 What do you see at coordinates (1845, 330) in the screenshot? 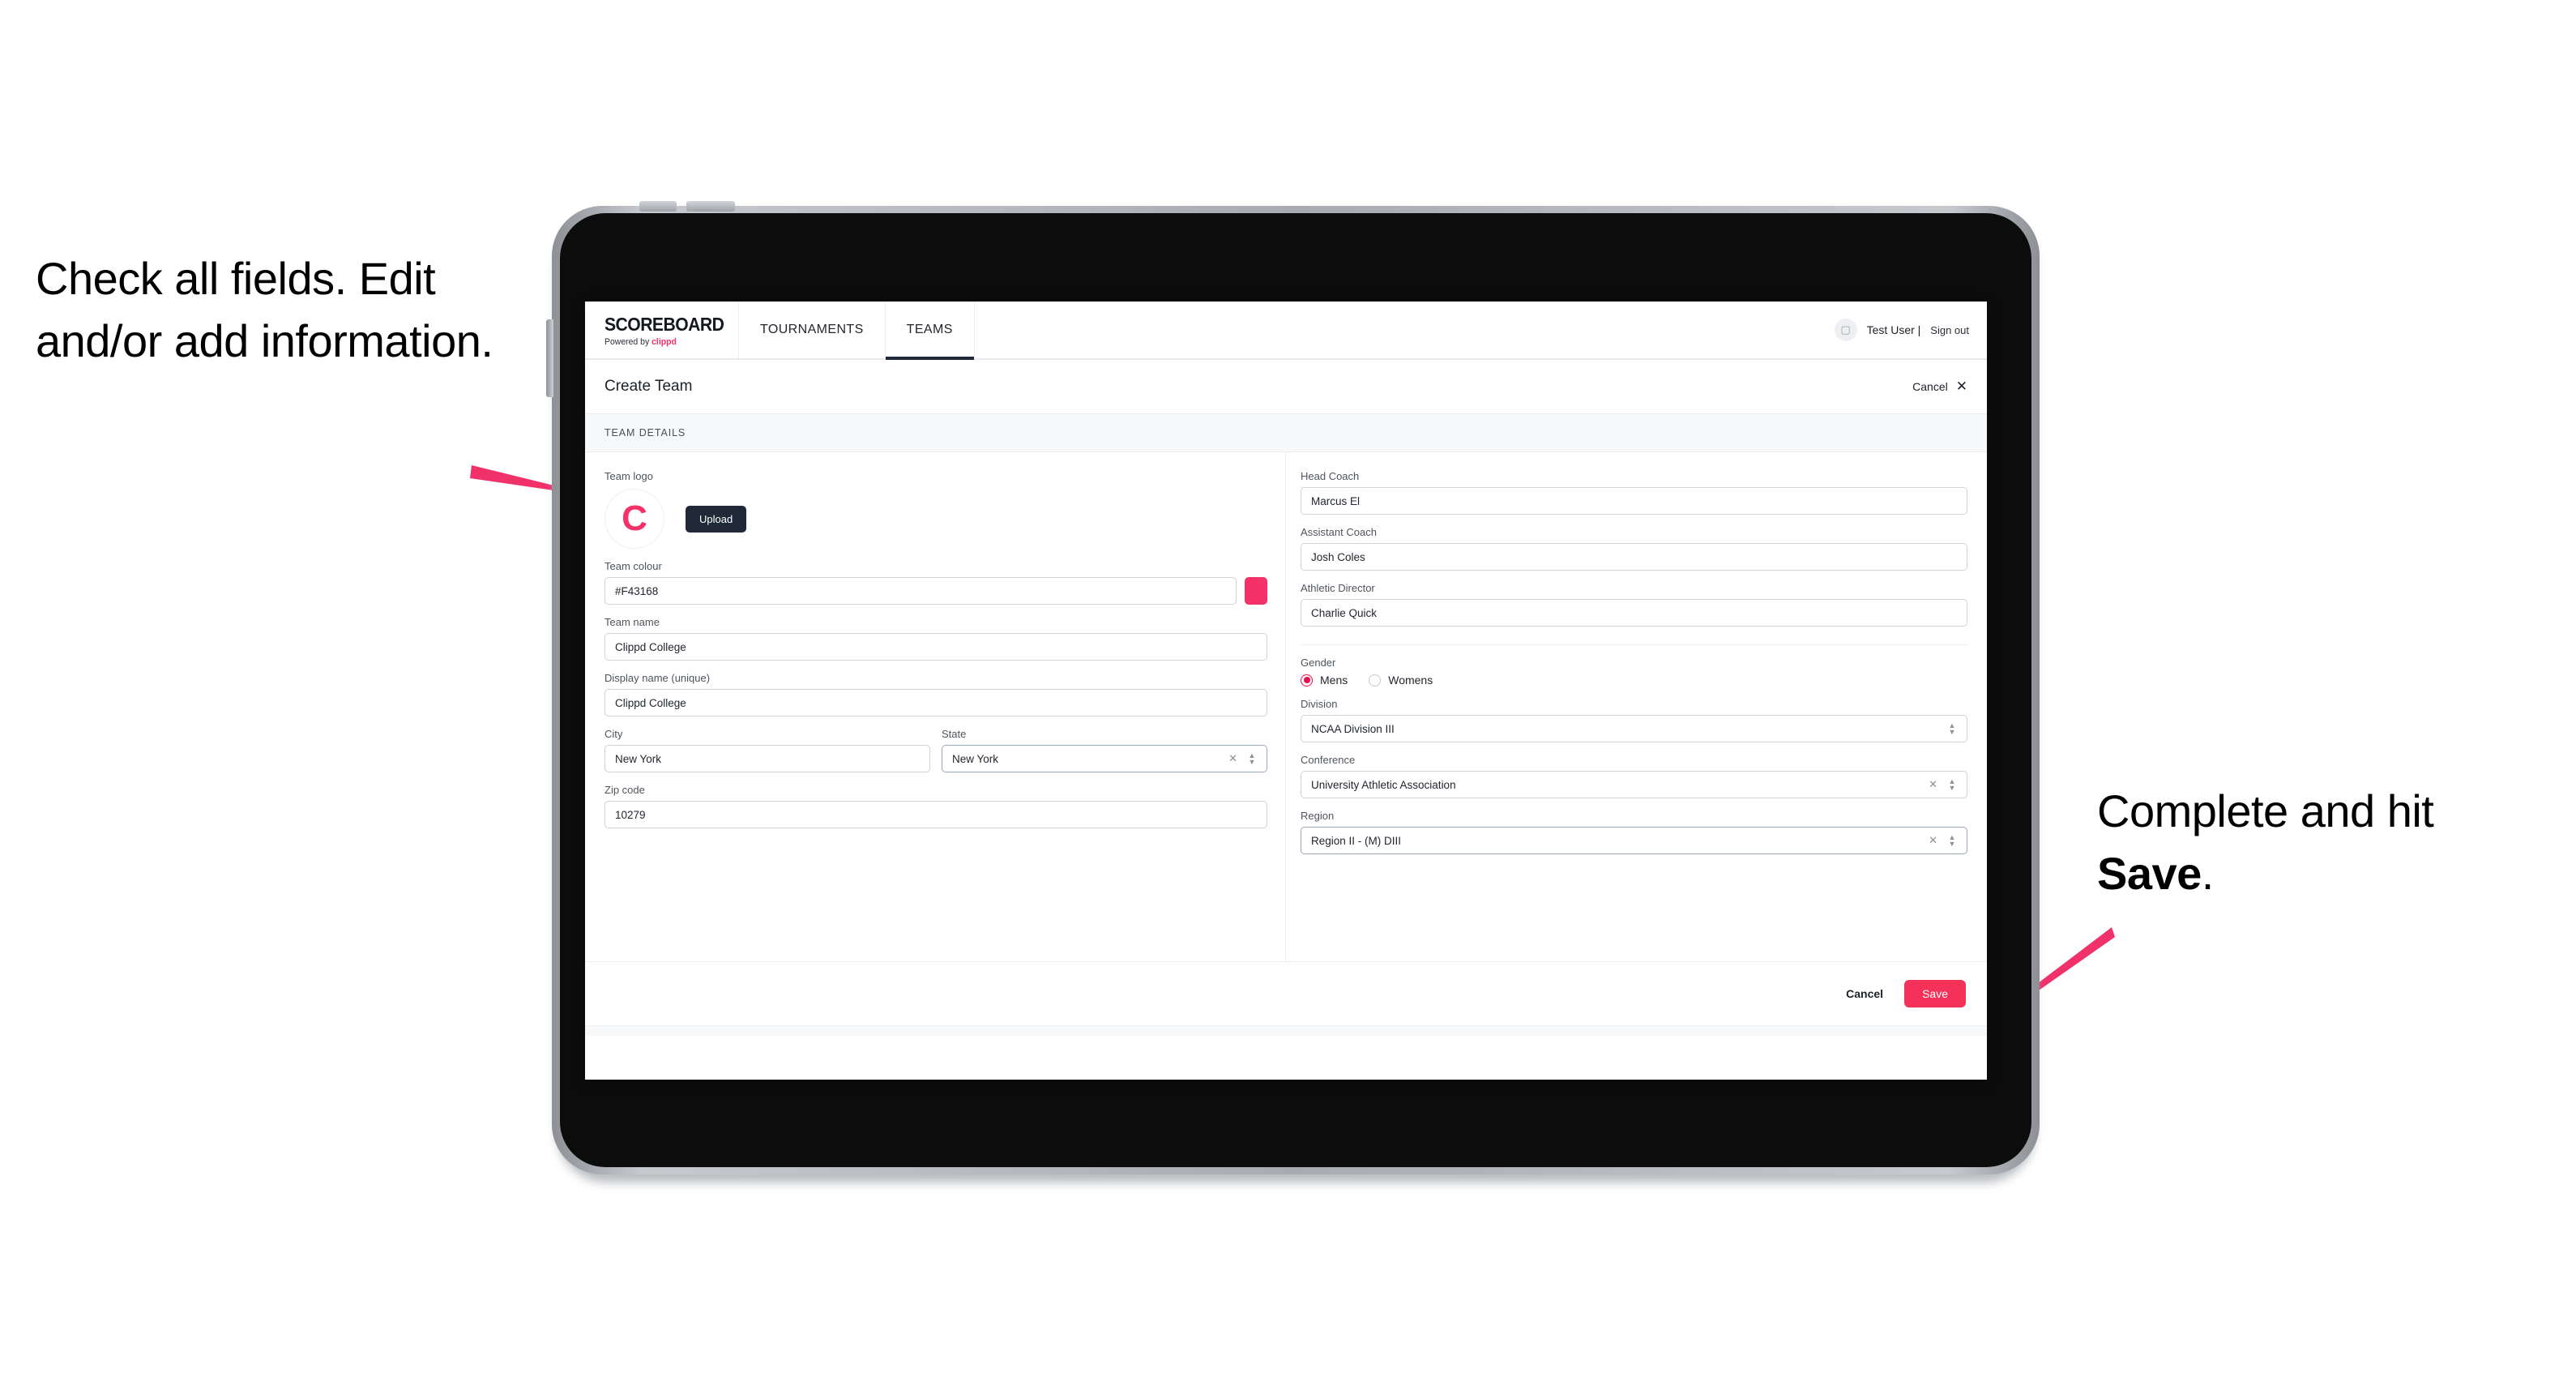
I see `user-avatar-icon: ▢` at bounding box center [1845, 330].